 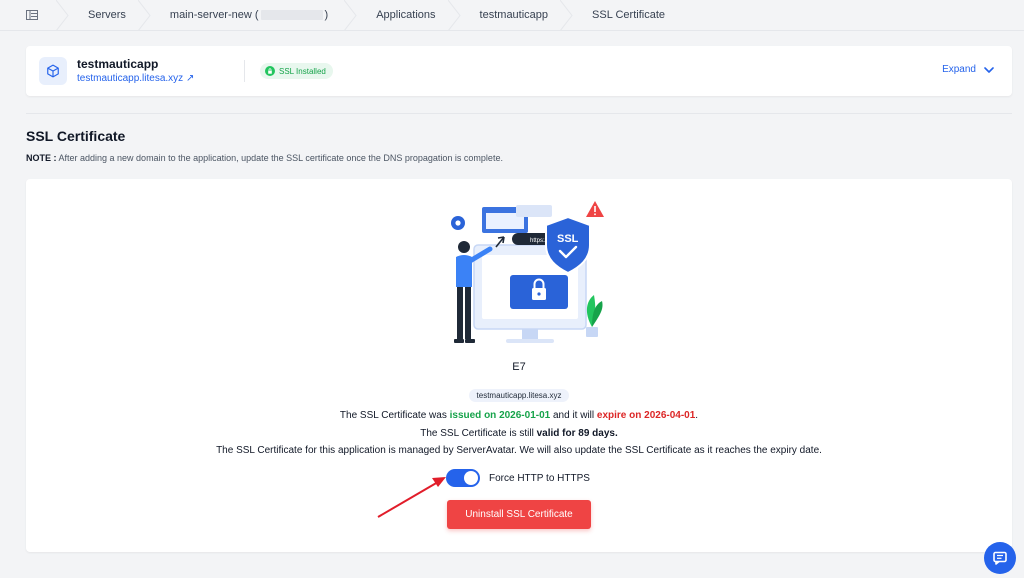 What do you see at coordinates (519, 514) in the screenshot?
I see `uninstall-ssl-button: Uninstall SSL Certificate` at bounding box center [519, 514].